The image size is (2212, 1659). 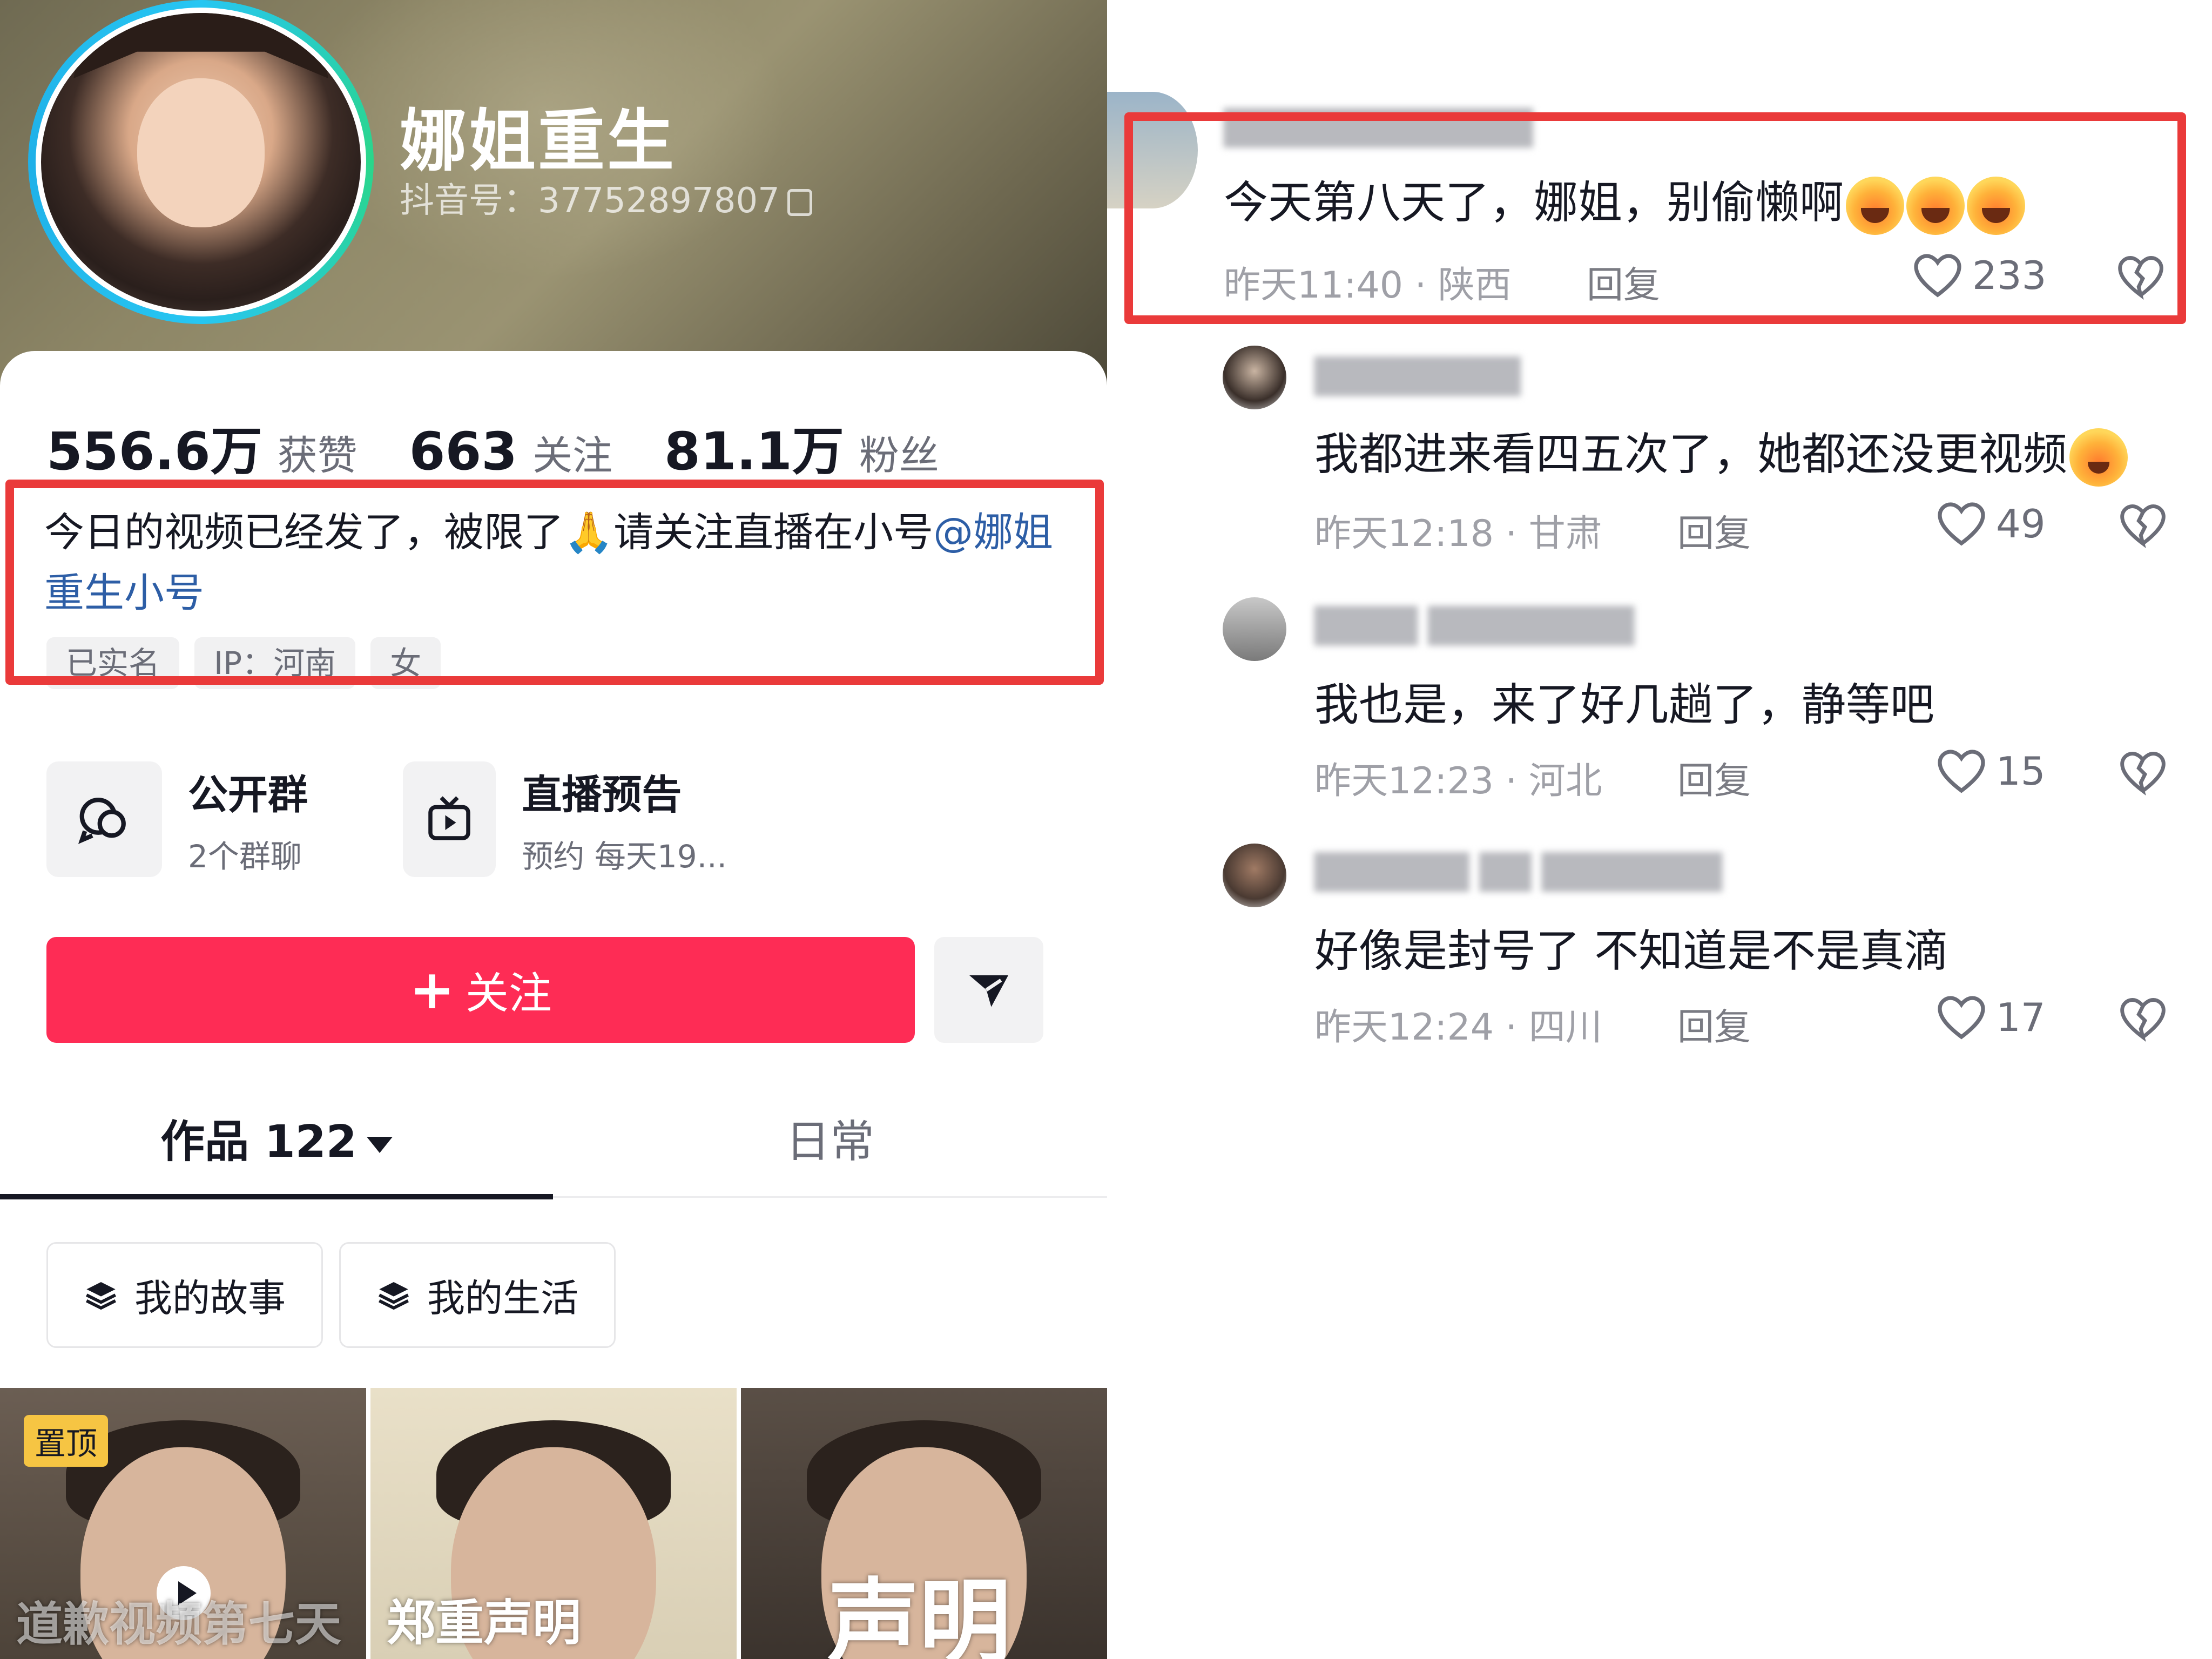 I want to click on video-caption: 声明, so click(x=919, y=1614).